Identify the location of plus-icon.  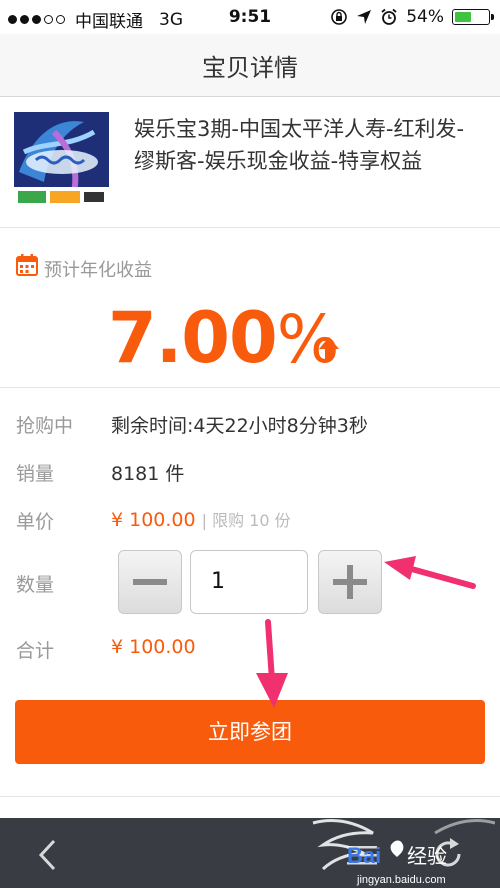
(350, 582).